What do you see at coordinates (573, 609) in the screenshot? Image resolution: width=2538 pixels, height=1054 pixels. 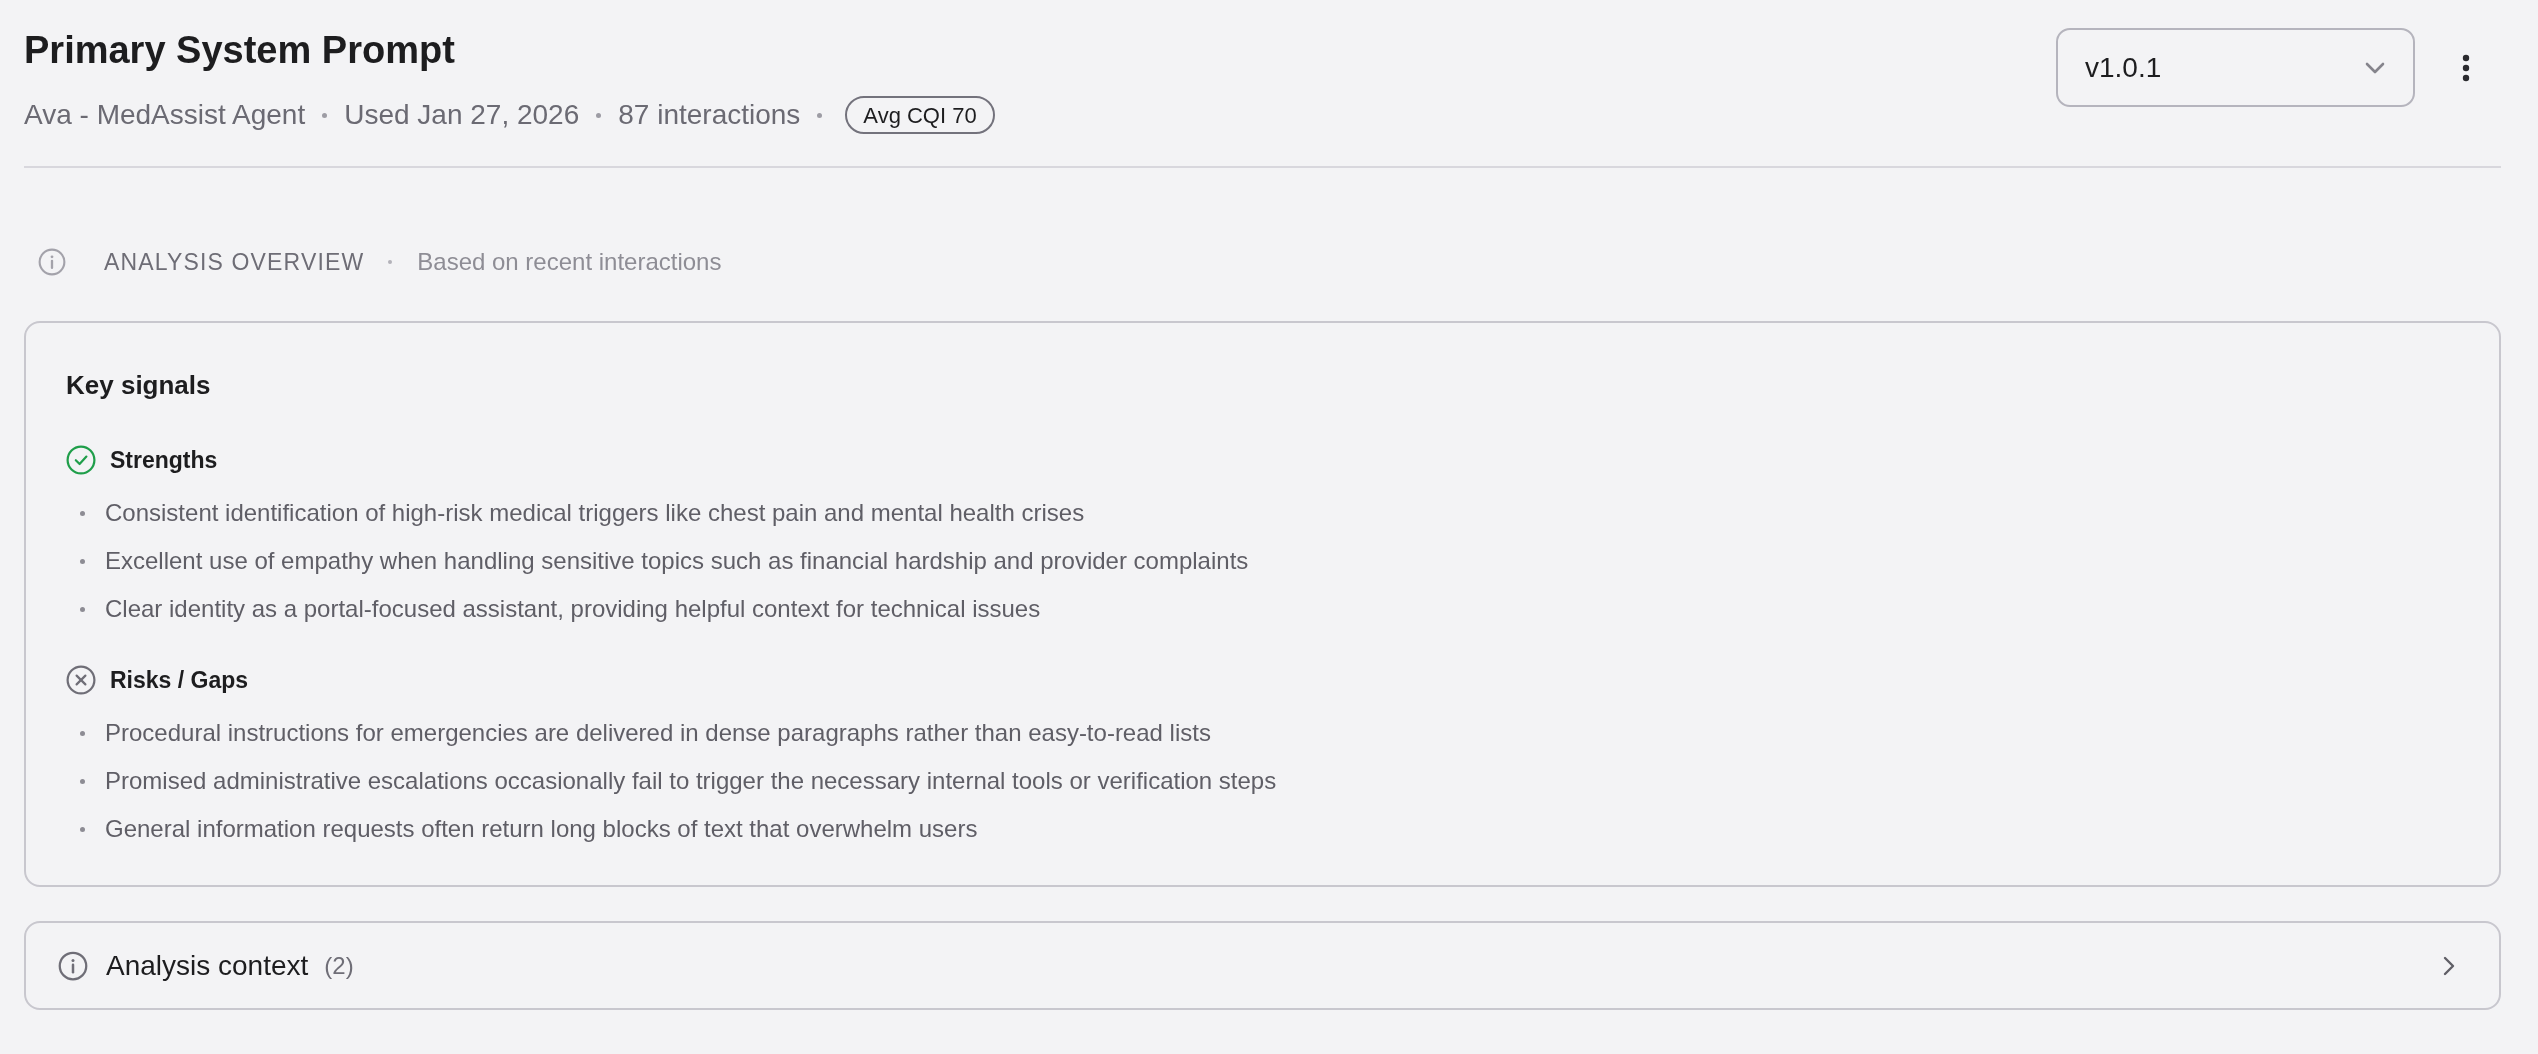 I see `list-item-text: Clear identity as a portal-focused assistant, providing helpful context for technical issues` at bounding box center [573, 609].